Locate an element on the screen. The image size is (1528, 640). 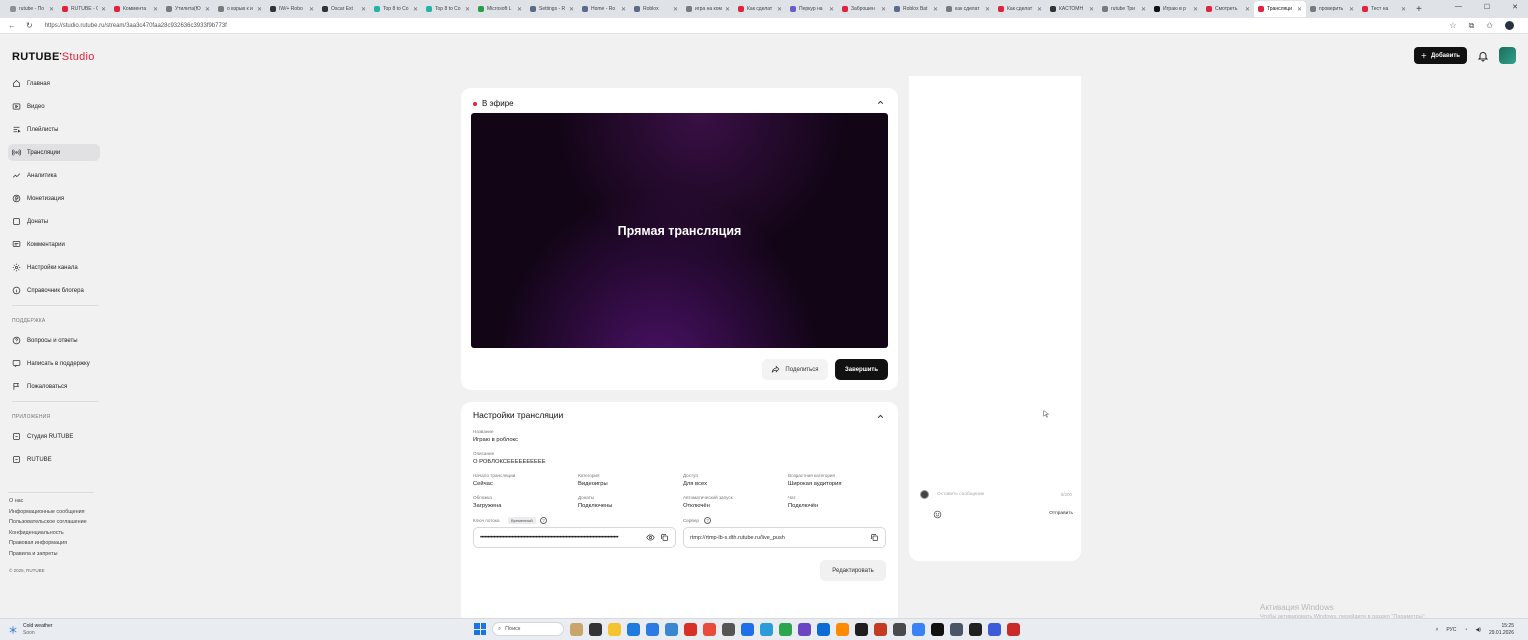
lang-indicator: РУС is located at coordinates (1451, 630).